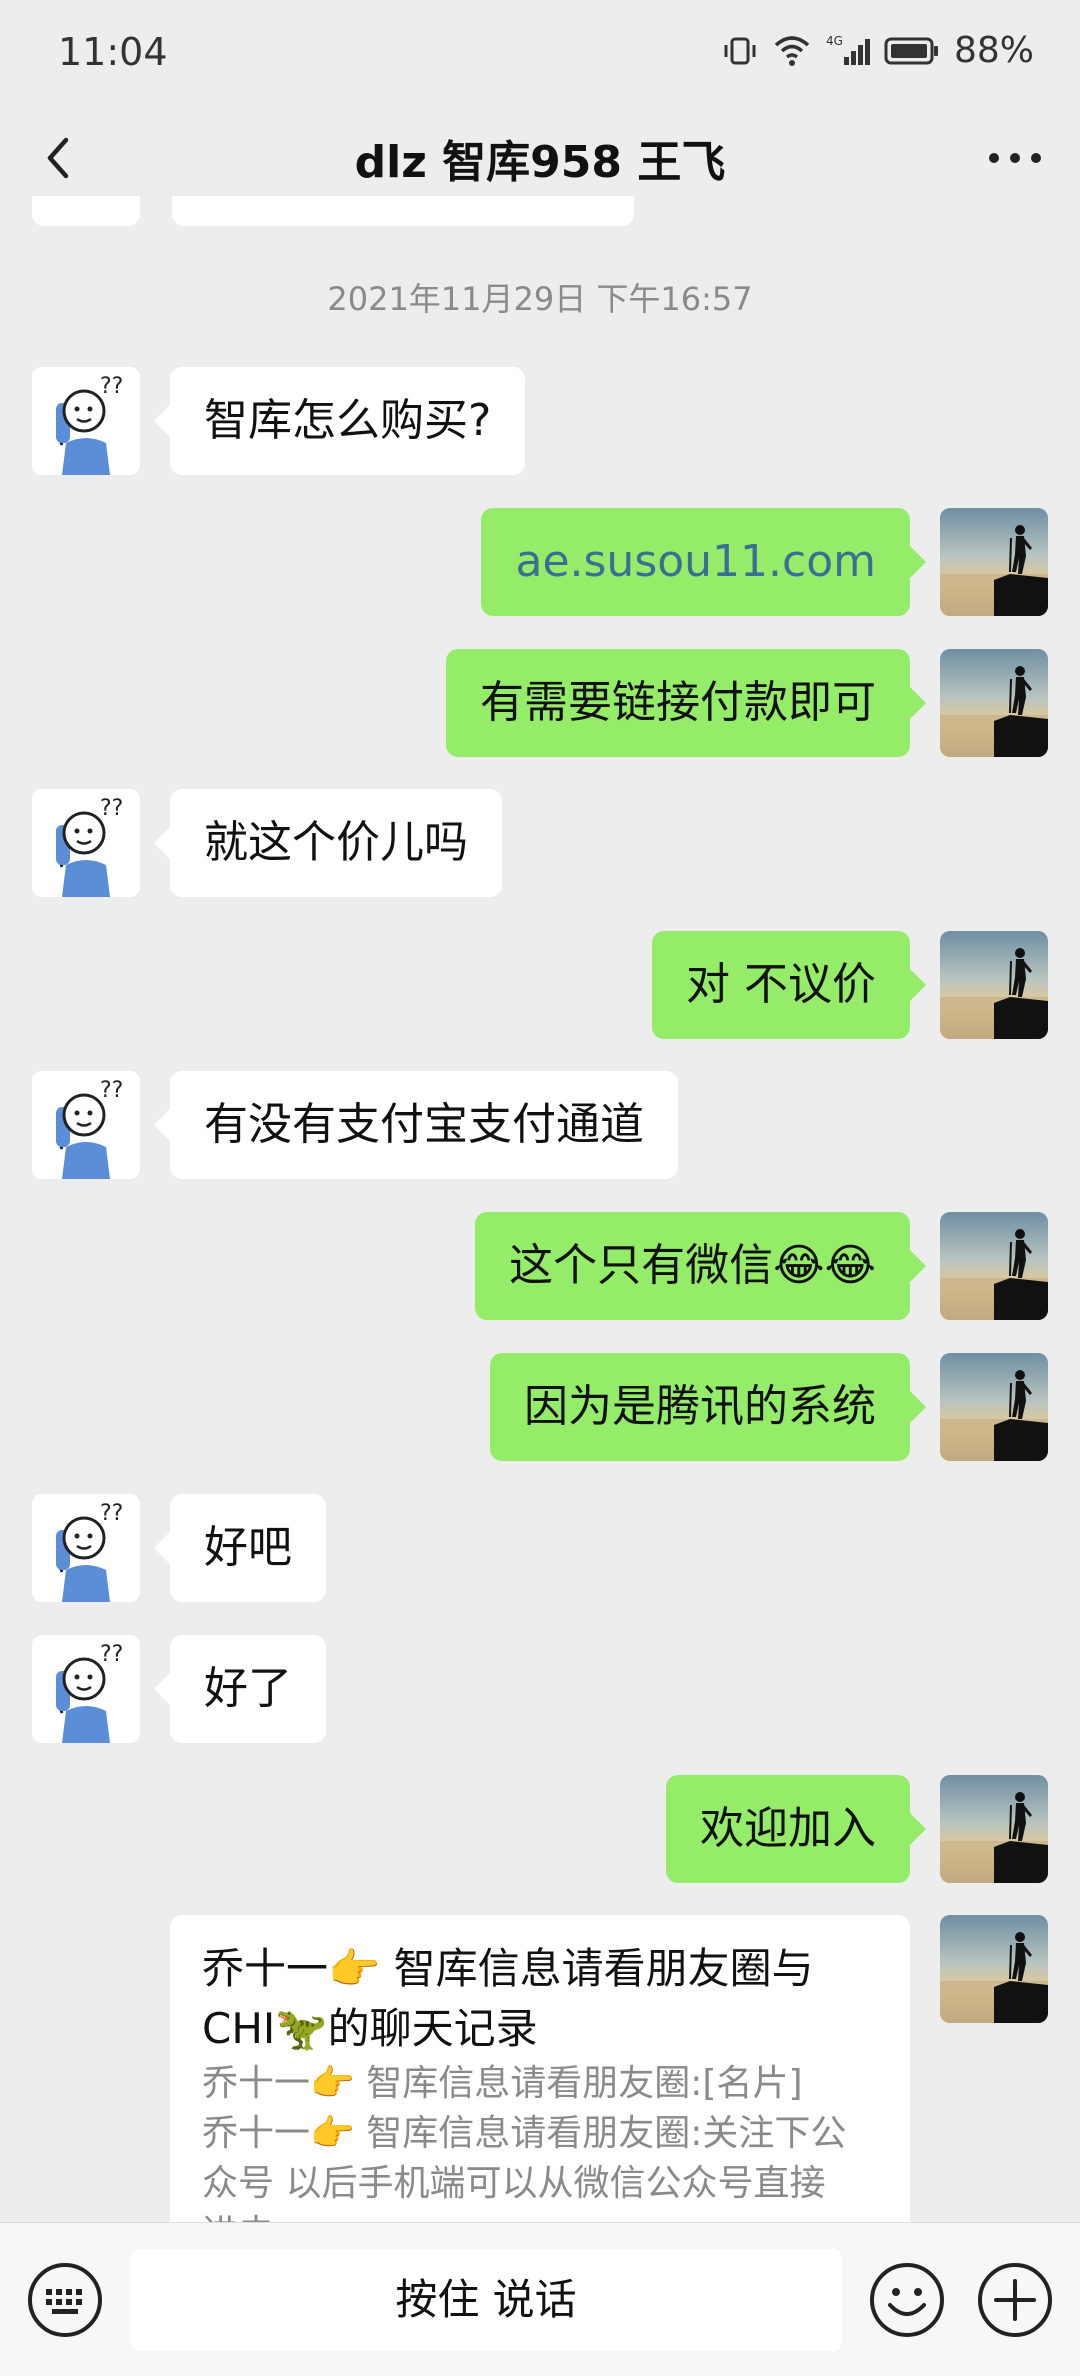 The height and width of the screenshot is (2376, 1080). I want to click on cell-signal-icon: 4G, so click(848, 49).